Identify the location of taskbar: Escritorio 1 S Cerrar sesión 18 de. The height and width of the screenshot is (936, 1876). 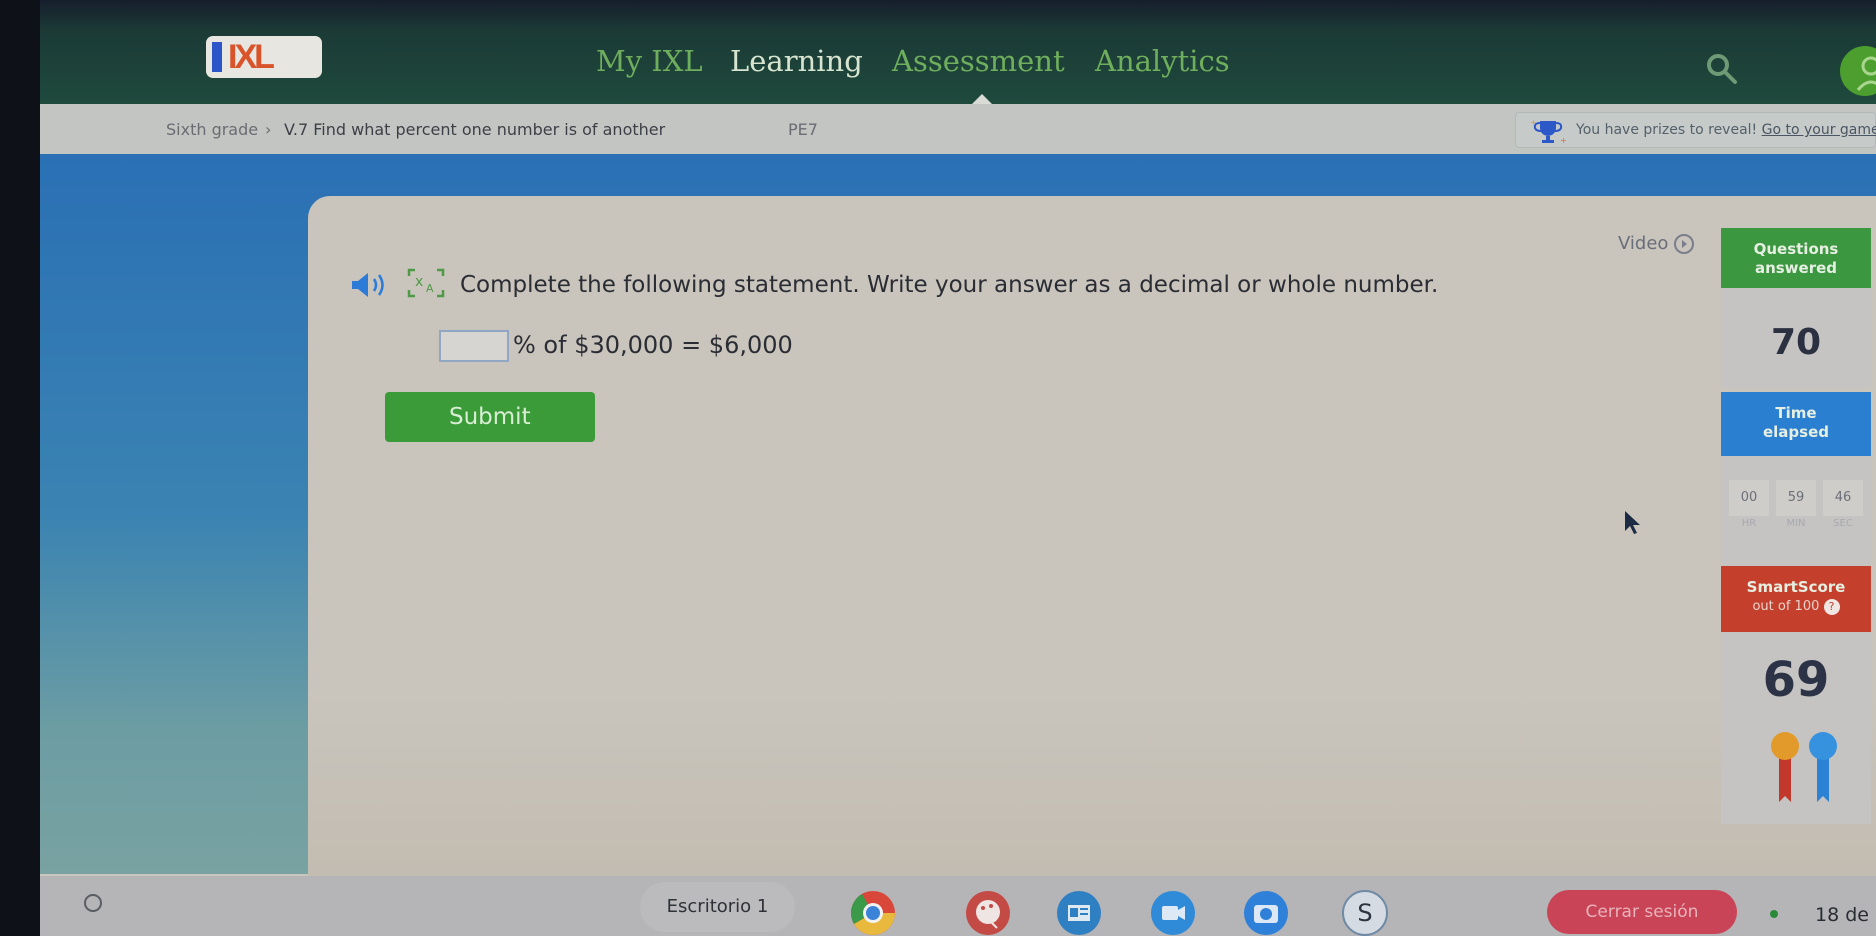
(958, 906).